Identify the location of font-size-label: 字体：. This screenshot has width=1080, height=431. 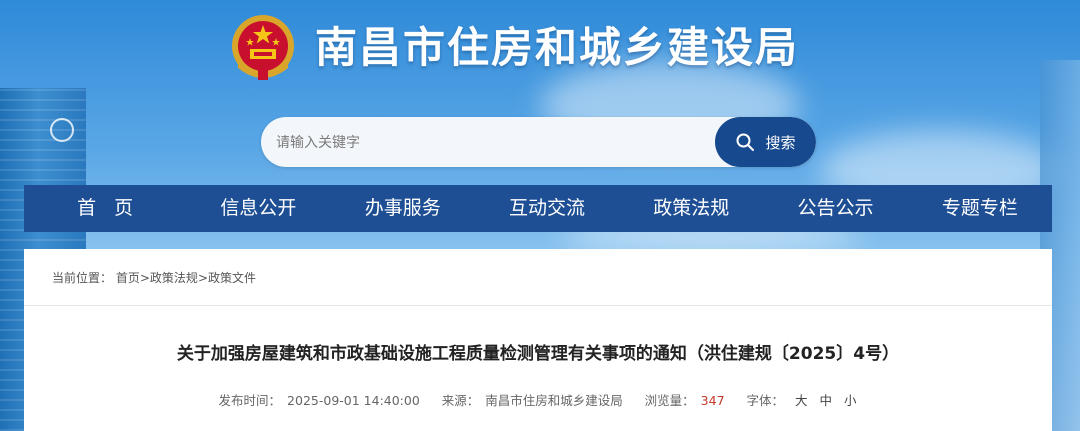
(765, 400).